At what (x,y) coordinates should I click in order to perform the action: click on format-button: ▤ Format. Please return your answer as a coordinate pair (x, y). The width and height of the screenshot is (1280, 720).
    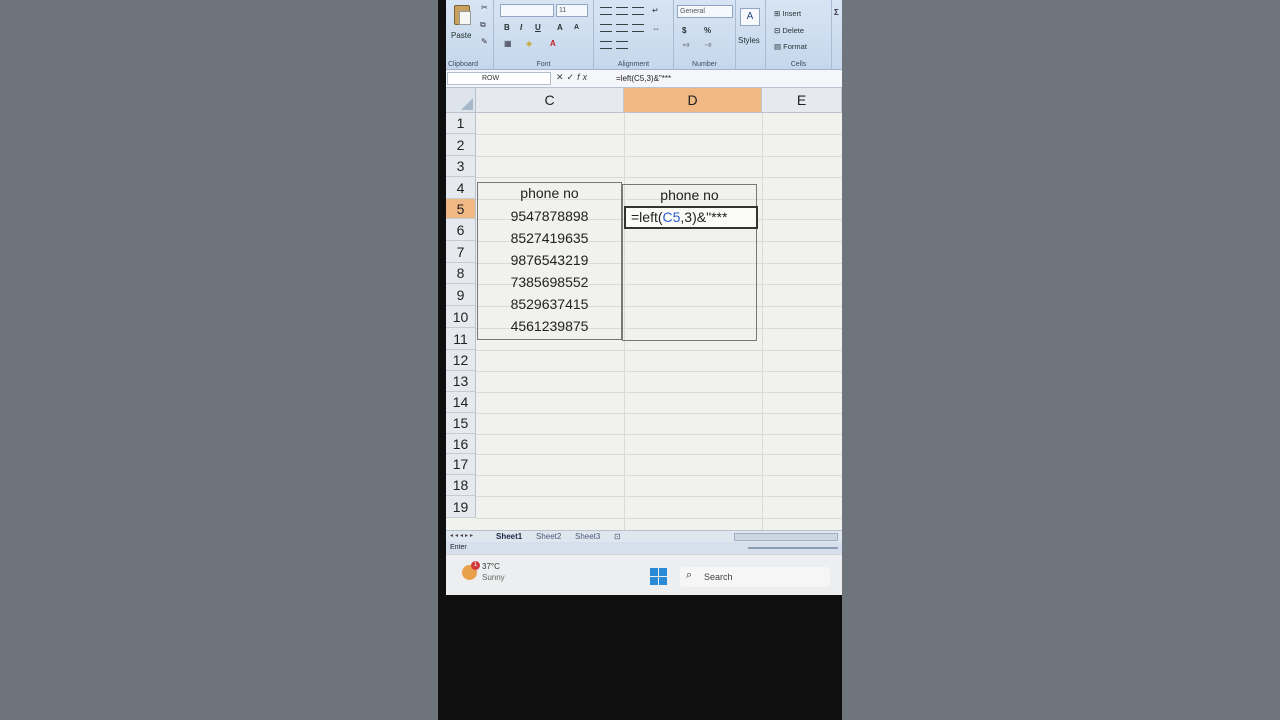
    Looking at the image, I should click on (790, 46).